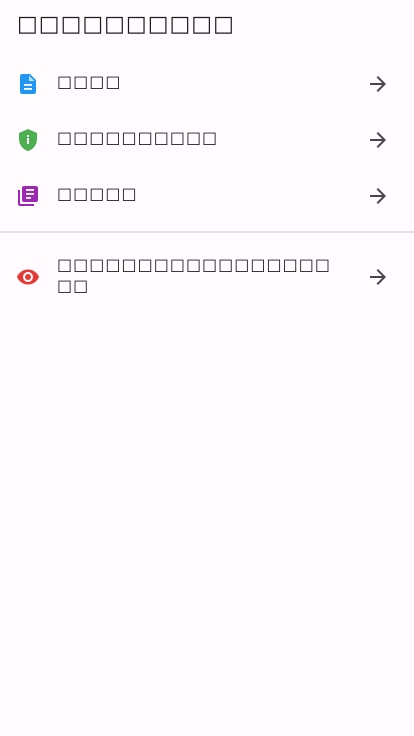  I want to click on divider-container, so click(207, 235).